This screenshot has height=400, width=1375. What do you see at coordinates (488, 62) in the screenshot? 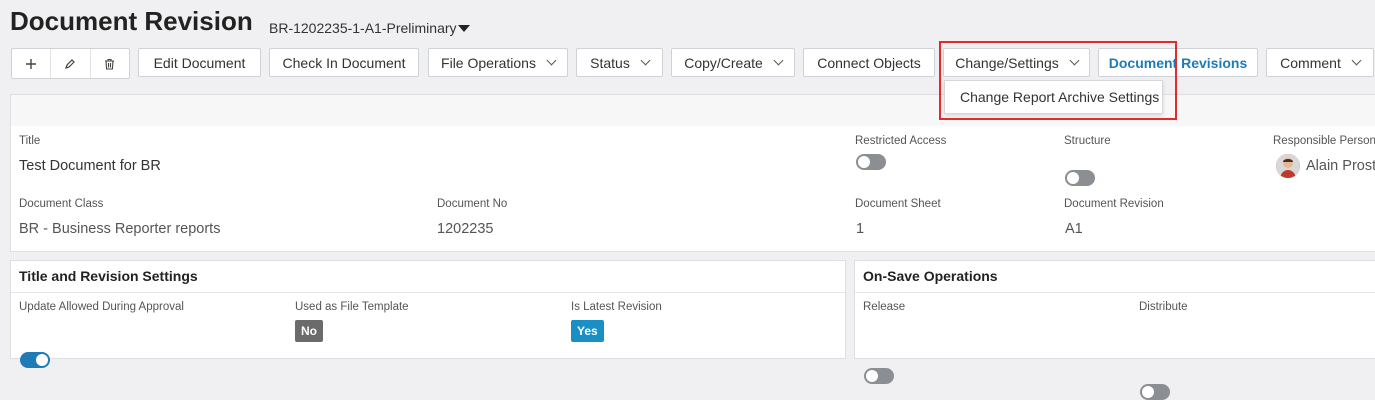
I see `file-operations-label: File Operations` at bounding box center [488, 62].